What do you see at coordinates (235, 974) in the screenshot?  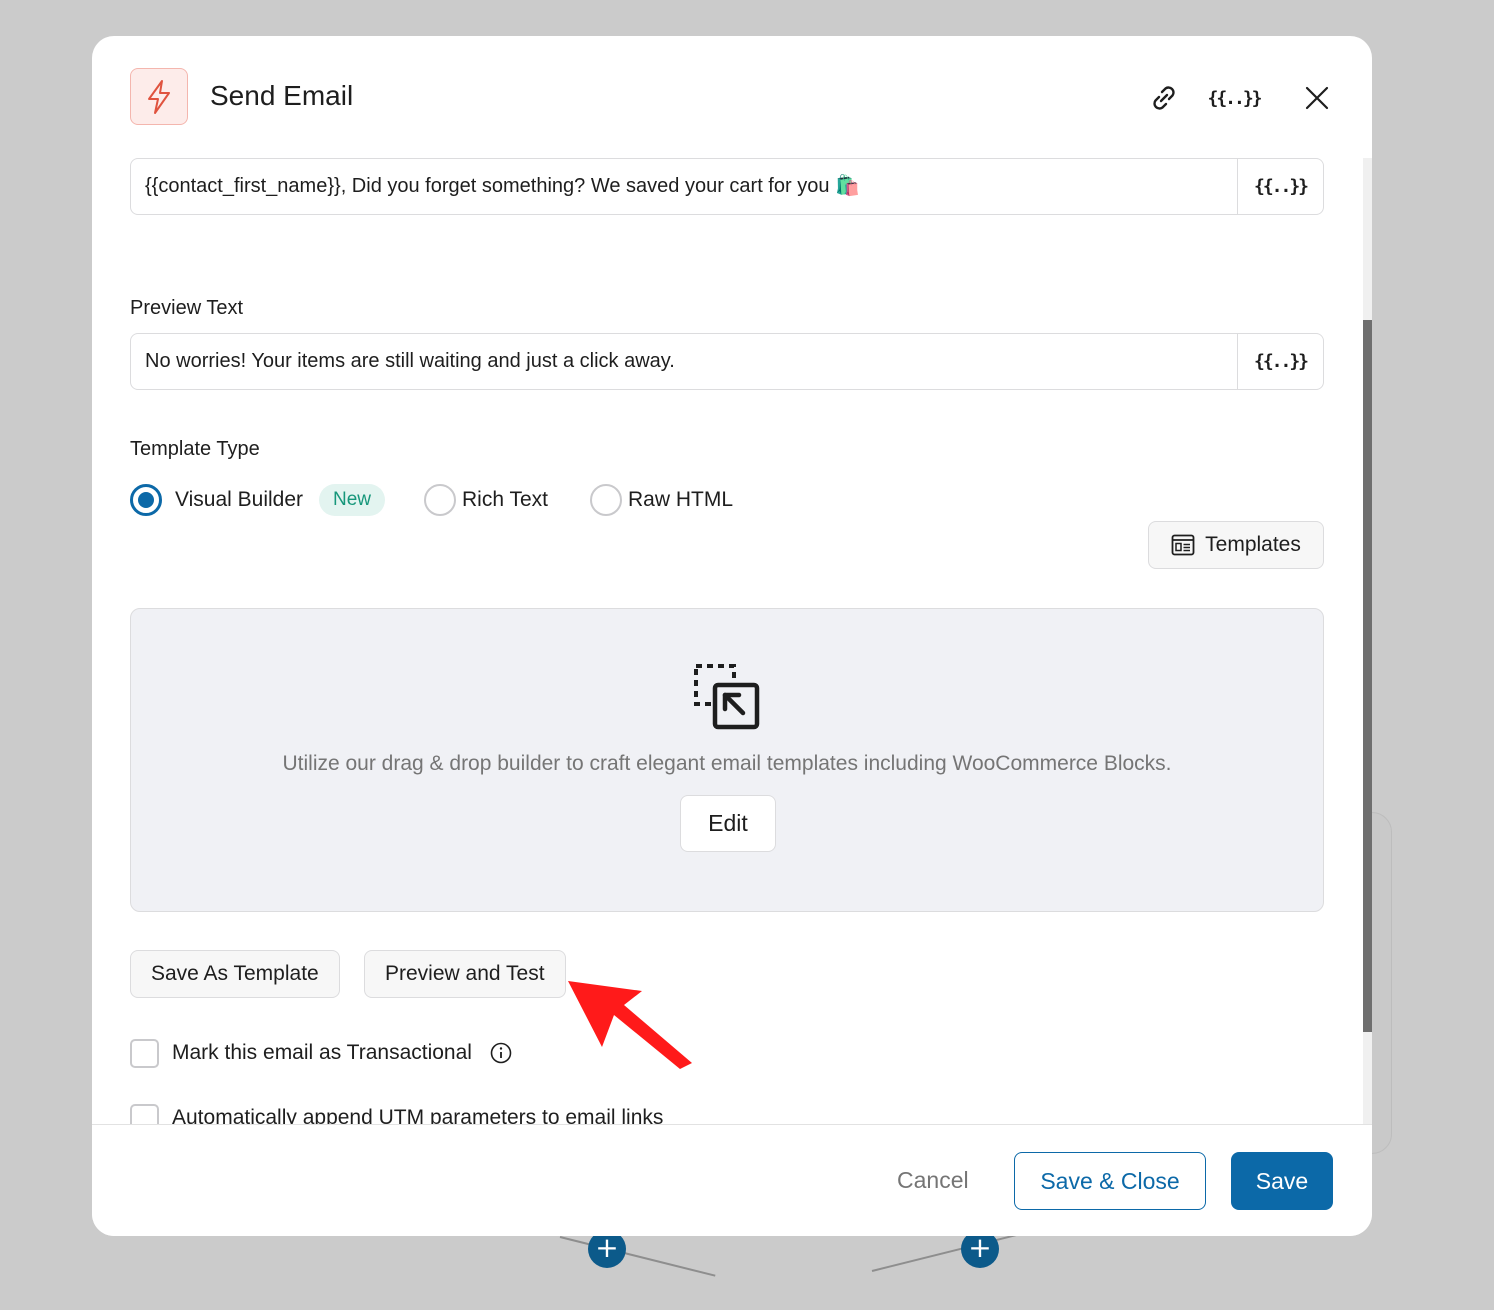 I see `save-as-template-button: Save As Template` at bounding box center [235, 974].